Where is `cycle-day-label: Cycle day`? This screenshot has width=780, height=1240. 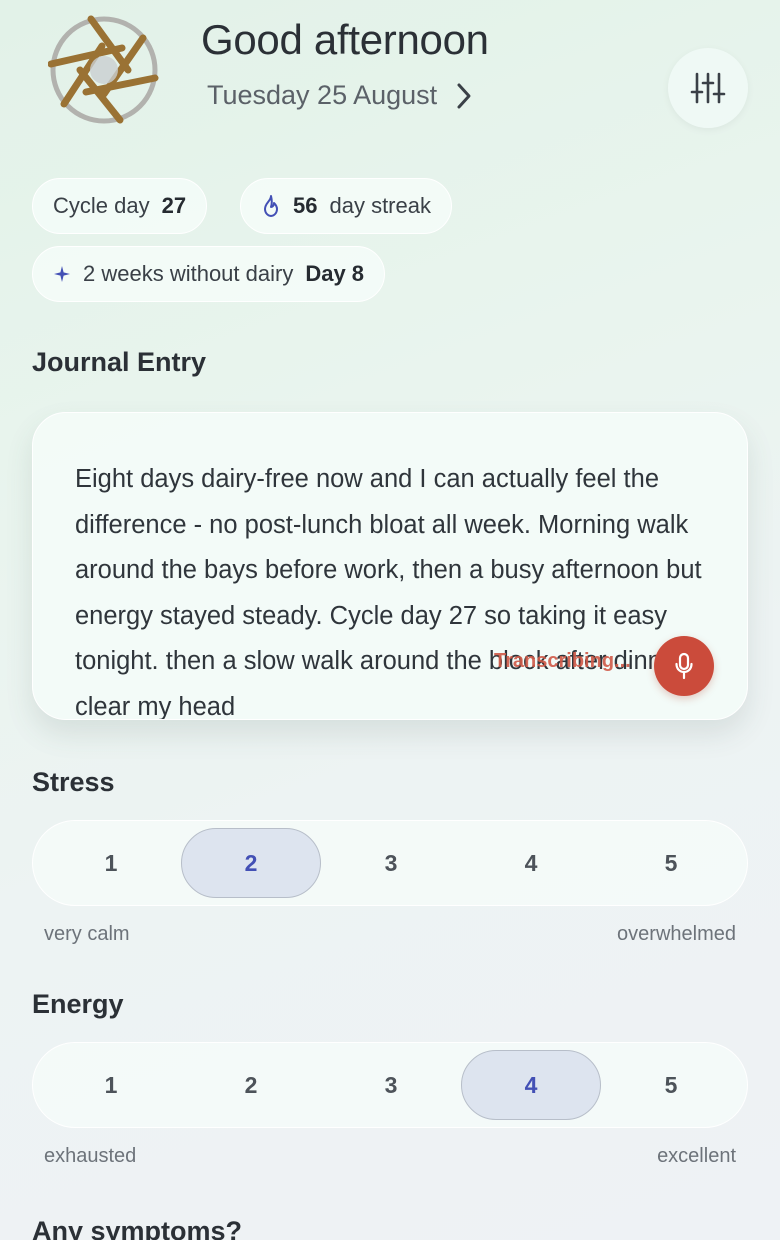 cycle-day-label: Cycle day is located at coordinates (101, 205).